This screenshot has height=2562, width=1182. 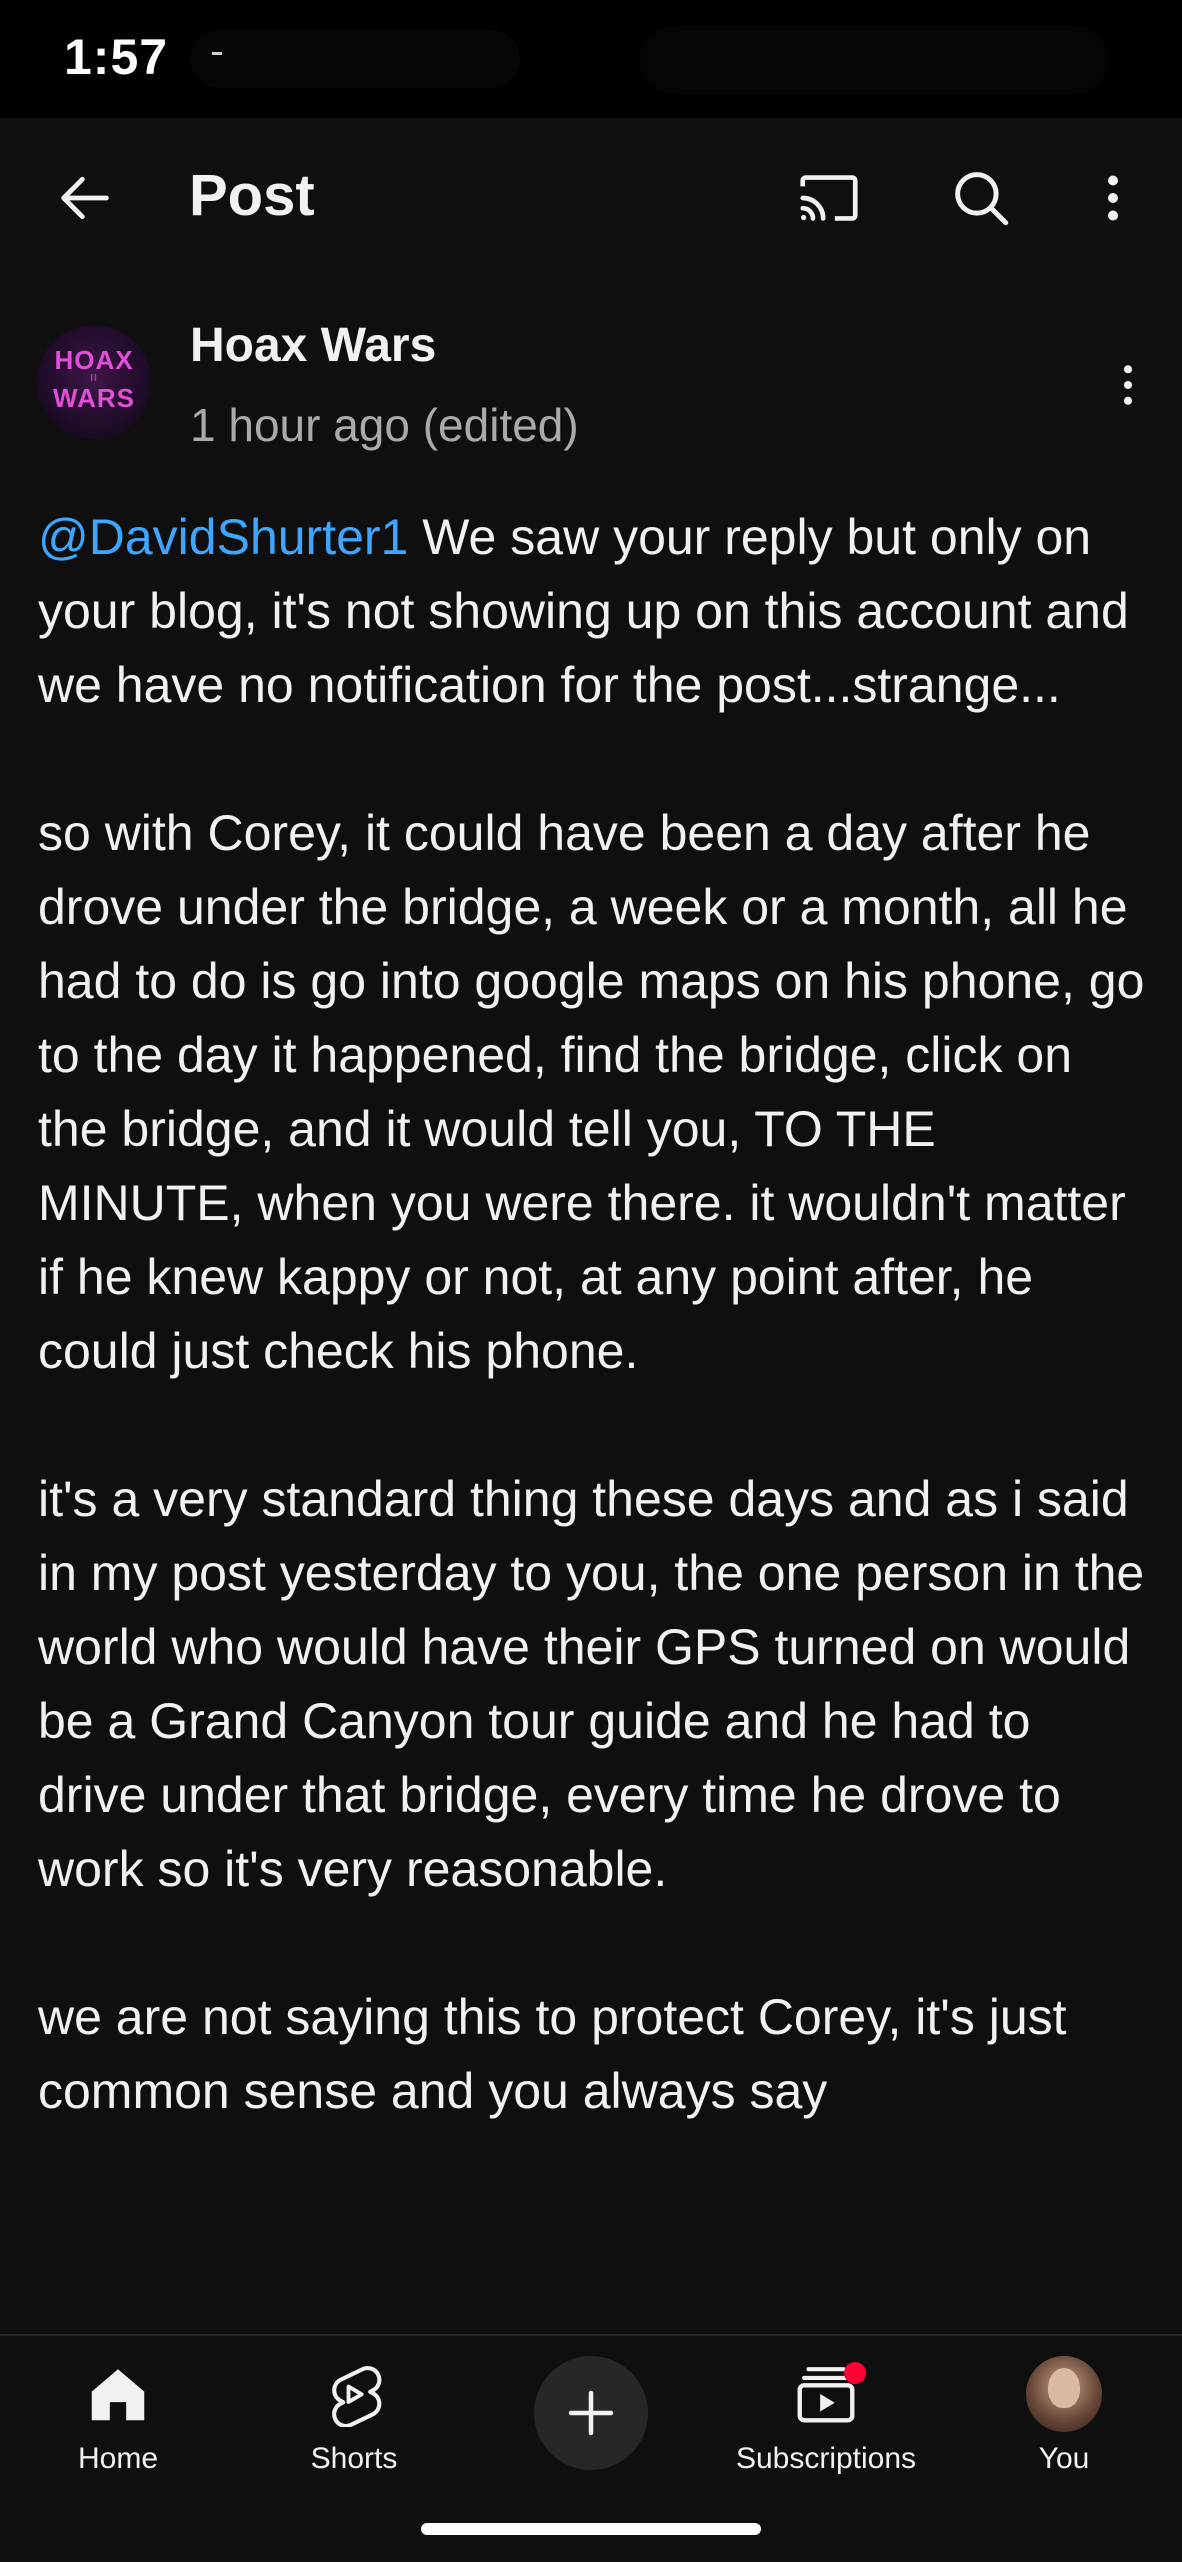 What do you see at coordinates (826, 2429) in the screenshot?
I see `nav-subscriptions: Subscriptions` at bounding box center [826, 2429].